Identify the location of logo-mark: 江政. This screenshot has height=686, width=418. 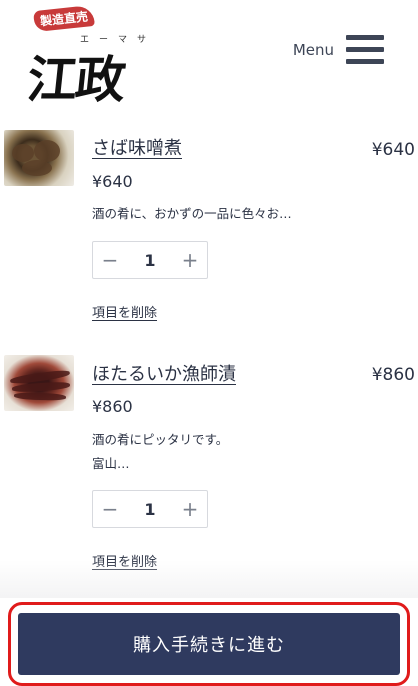
(75, 79).